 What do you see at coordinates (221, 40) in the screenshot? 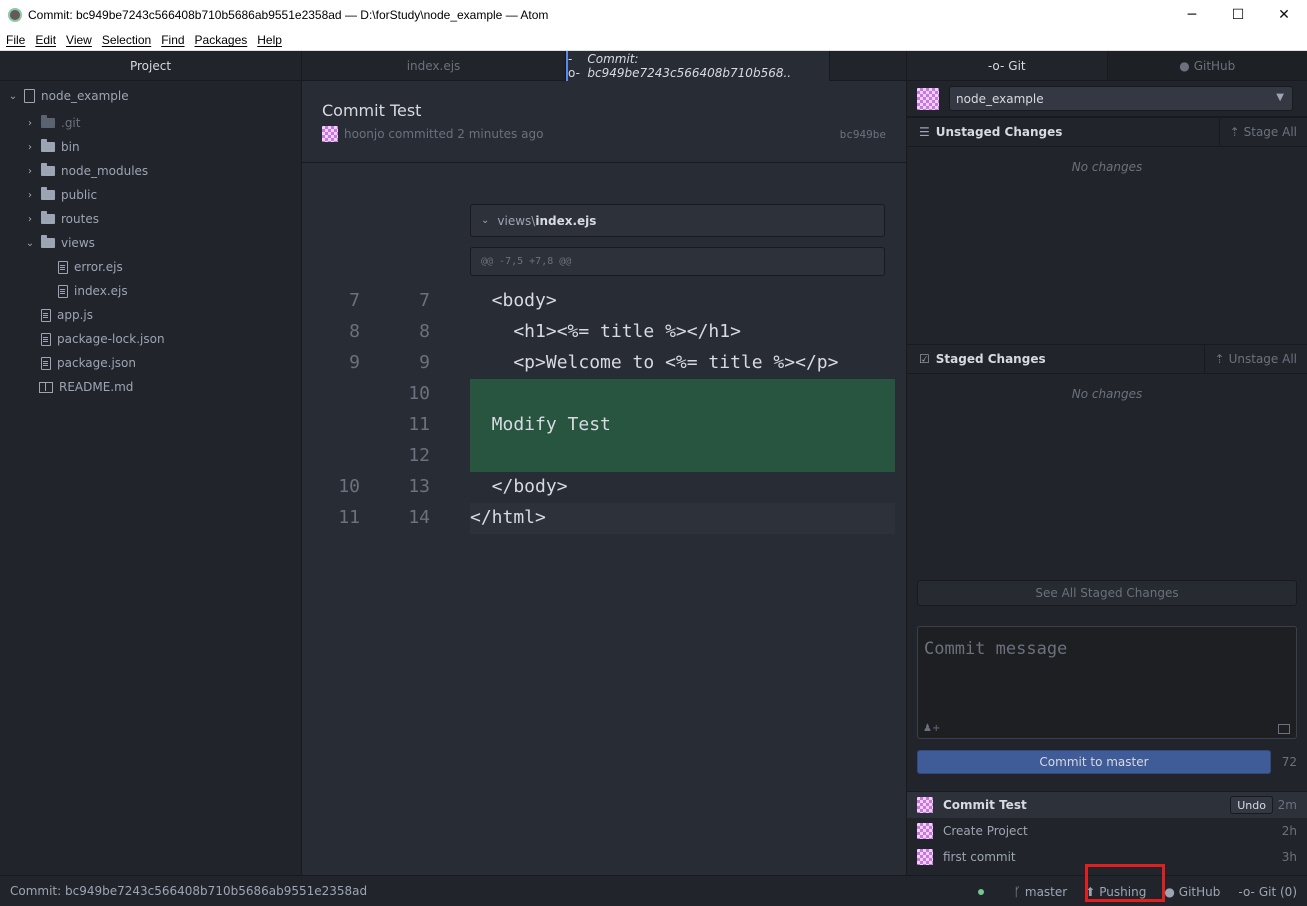
I see `menu-packages: Packages` at bounding box center [221, 40].